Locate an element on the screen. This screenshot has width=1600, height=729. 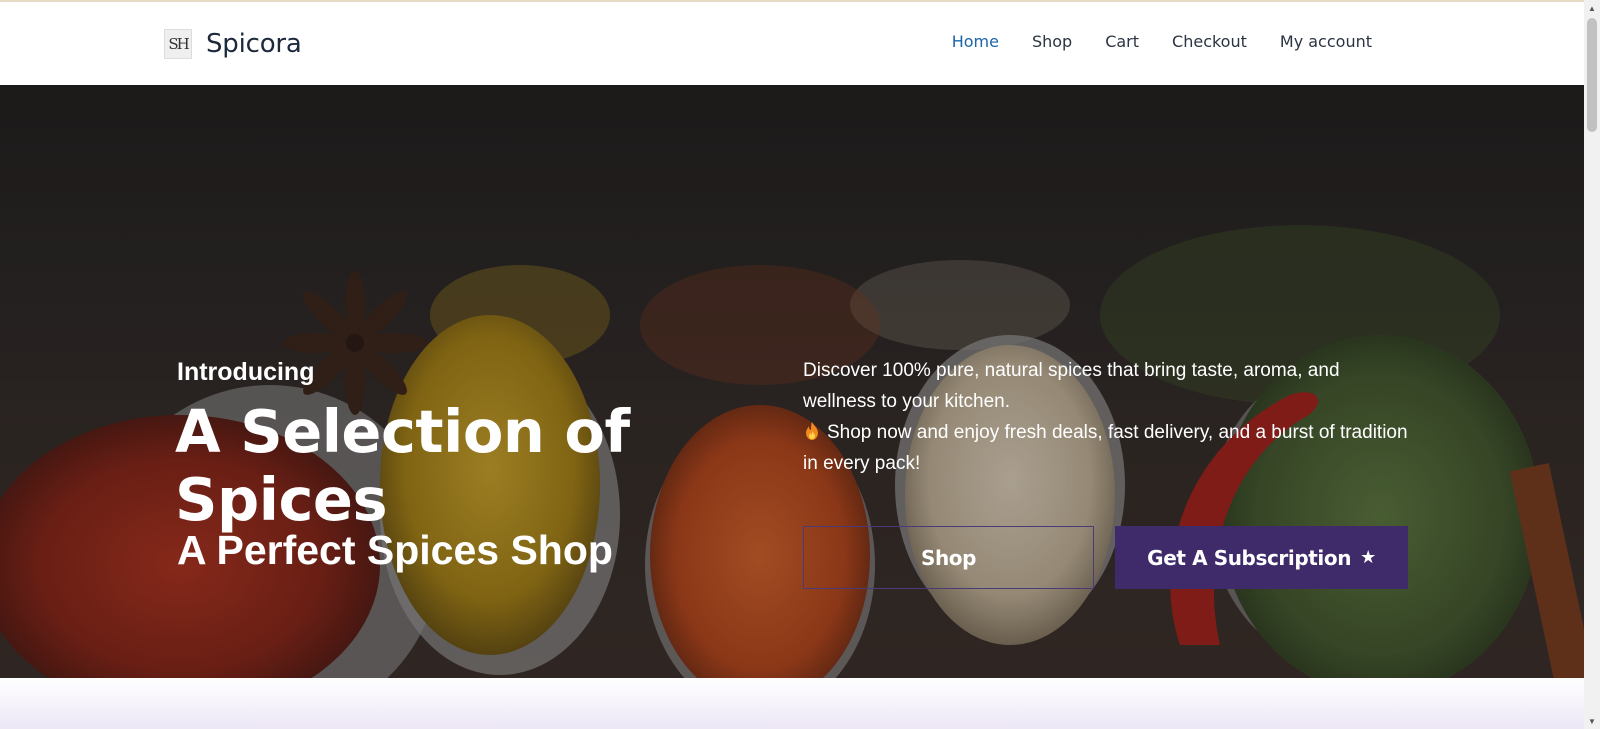
shop-button-label: Shop is located at coordinates (948, 557).